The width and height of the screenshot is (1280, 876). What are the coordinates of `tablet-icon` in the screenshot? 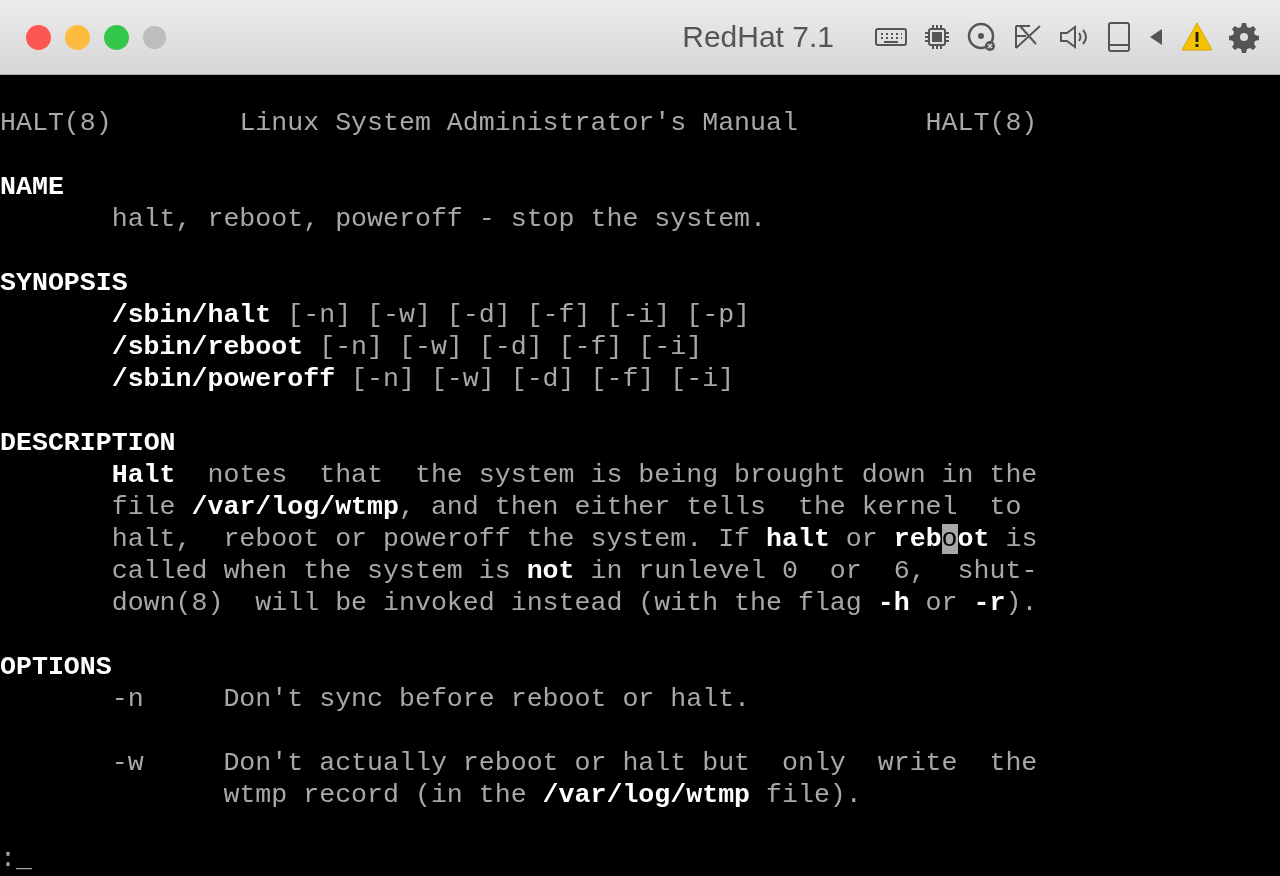 It's located at (1119, 37).